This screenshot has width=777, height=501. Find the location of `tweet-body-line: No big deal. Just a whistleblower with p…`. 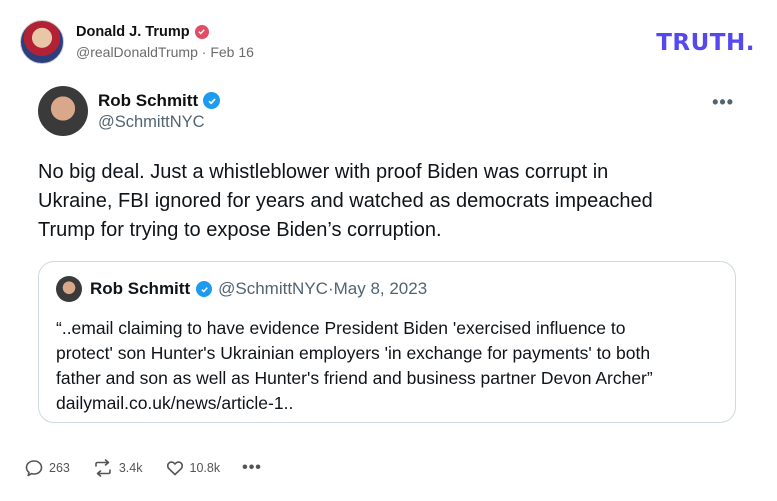

tweet-body-line: No big deal. Just a whistleblower with p… is located at coordinates (323, 172).